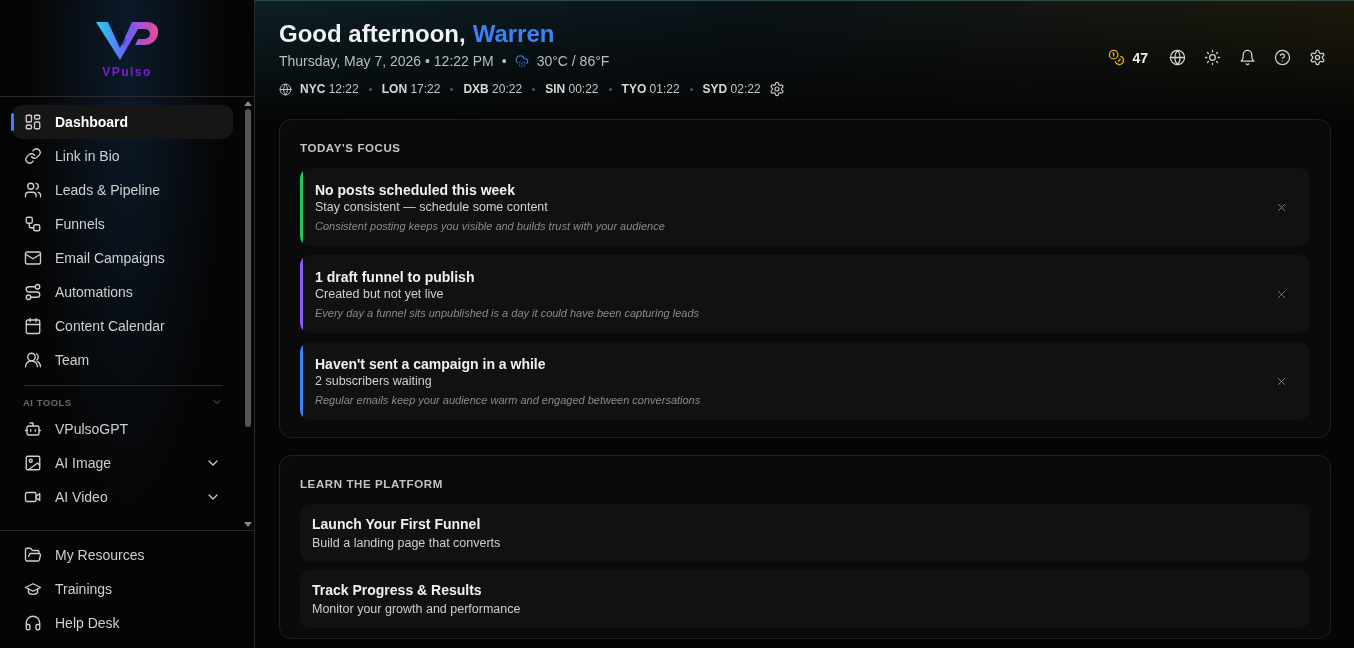  I want to click on world-clock: LON 17:22, so click(411, 89).